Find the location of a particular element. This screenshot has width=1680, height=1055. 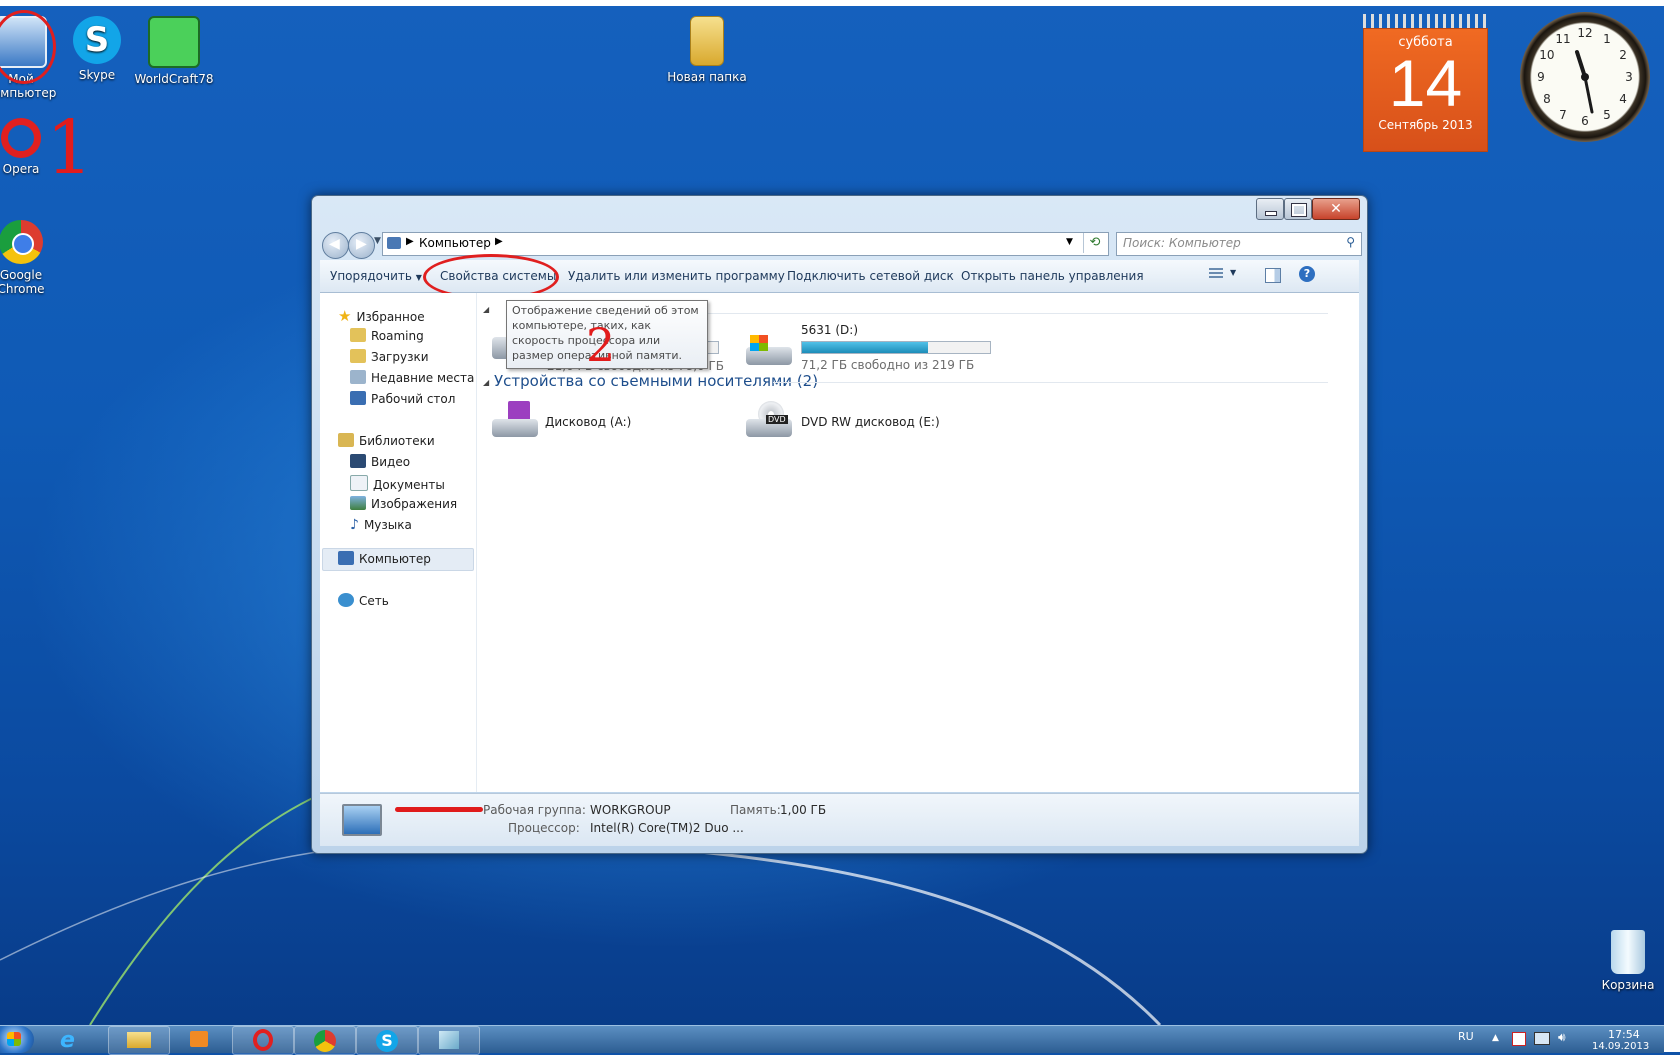

taskbar-media-player is located at coordinates (200, 1039).